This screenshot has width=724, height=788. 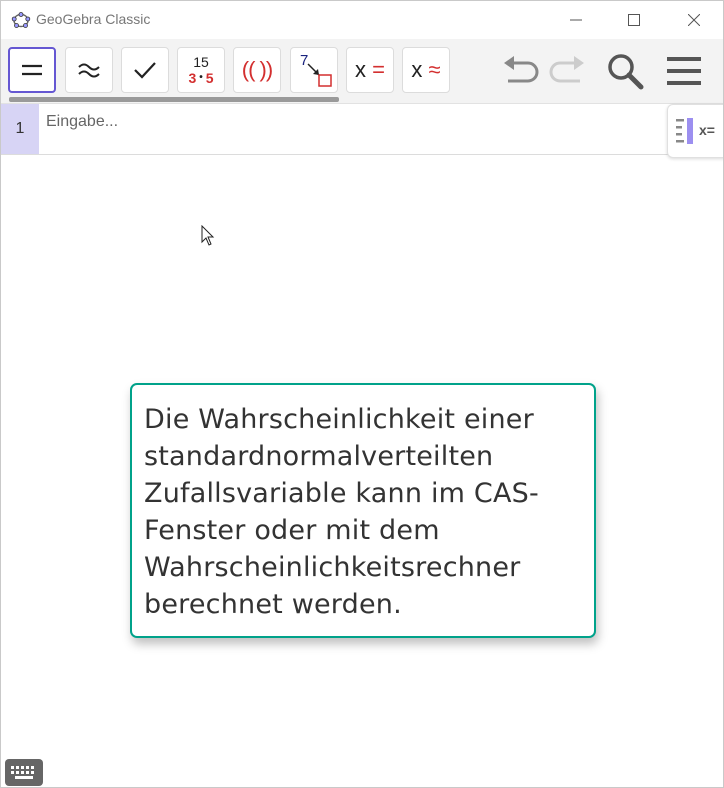 I want to click on factor-left-number: 3, so click(x=192, y=78).